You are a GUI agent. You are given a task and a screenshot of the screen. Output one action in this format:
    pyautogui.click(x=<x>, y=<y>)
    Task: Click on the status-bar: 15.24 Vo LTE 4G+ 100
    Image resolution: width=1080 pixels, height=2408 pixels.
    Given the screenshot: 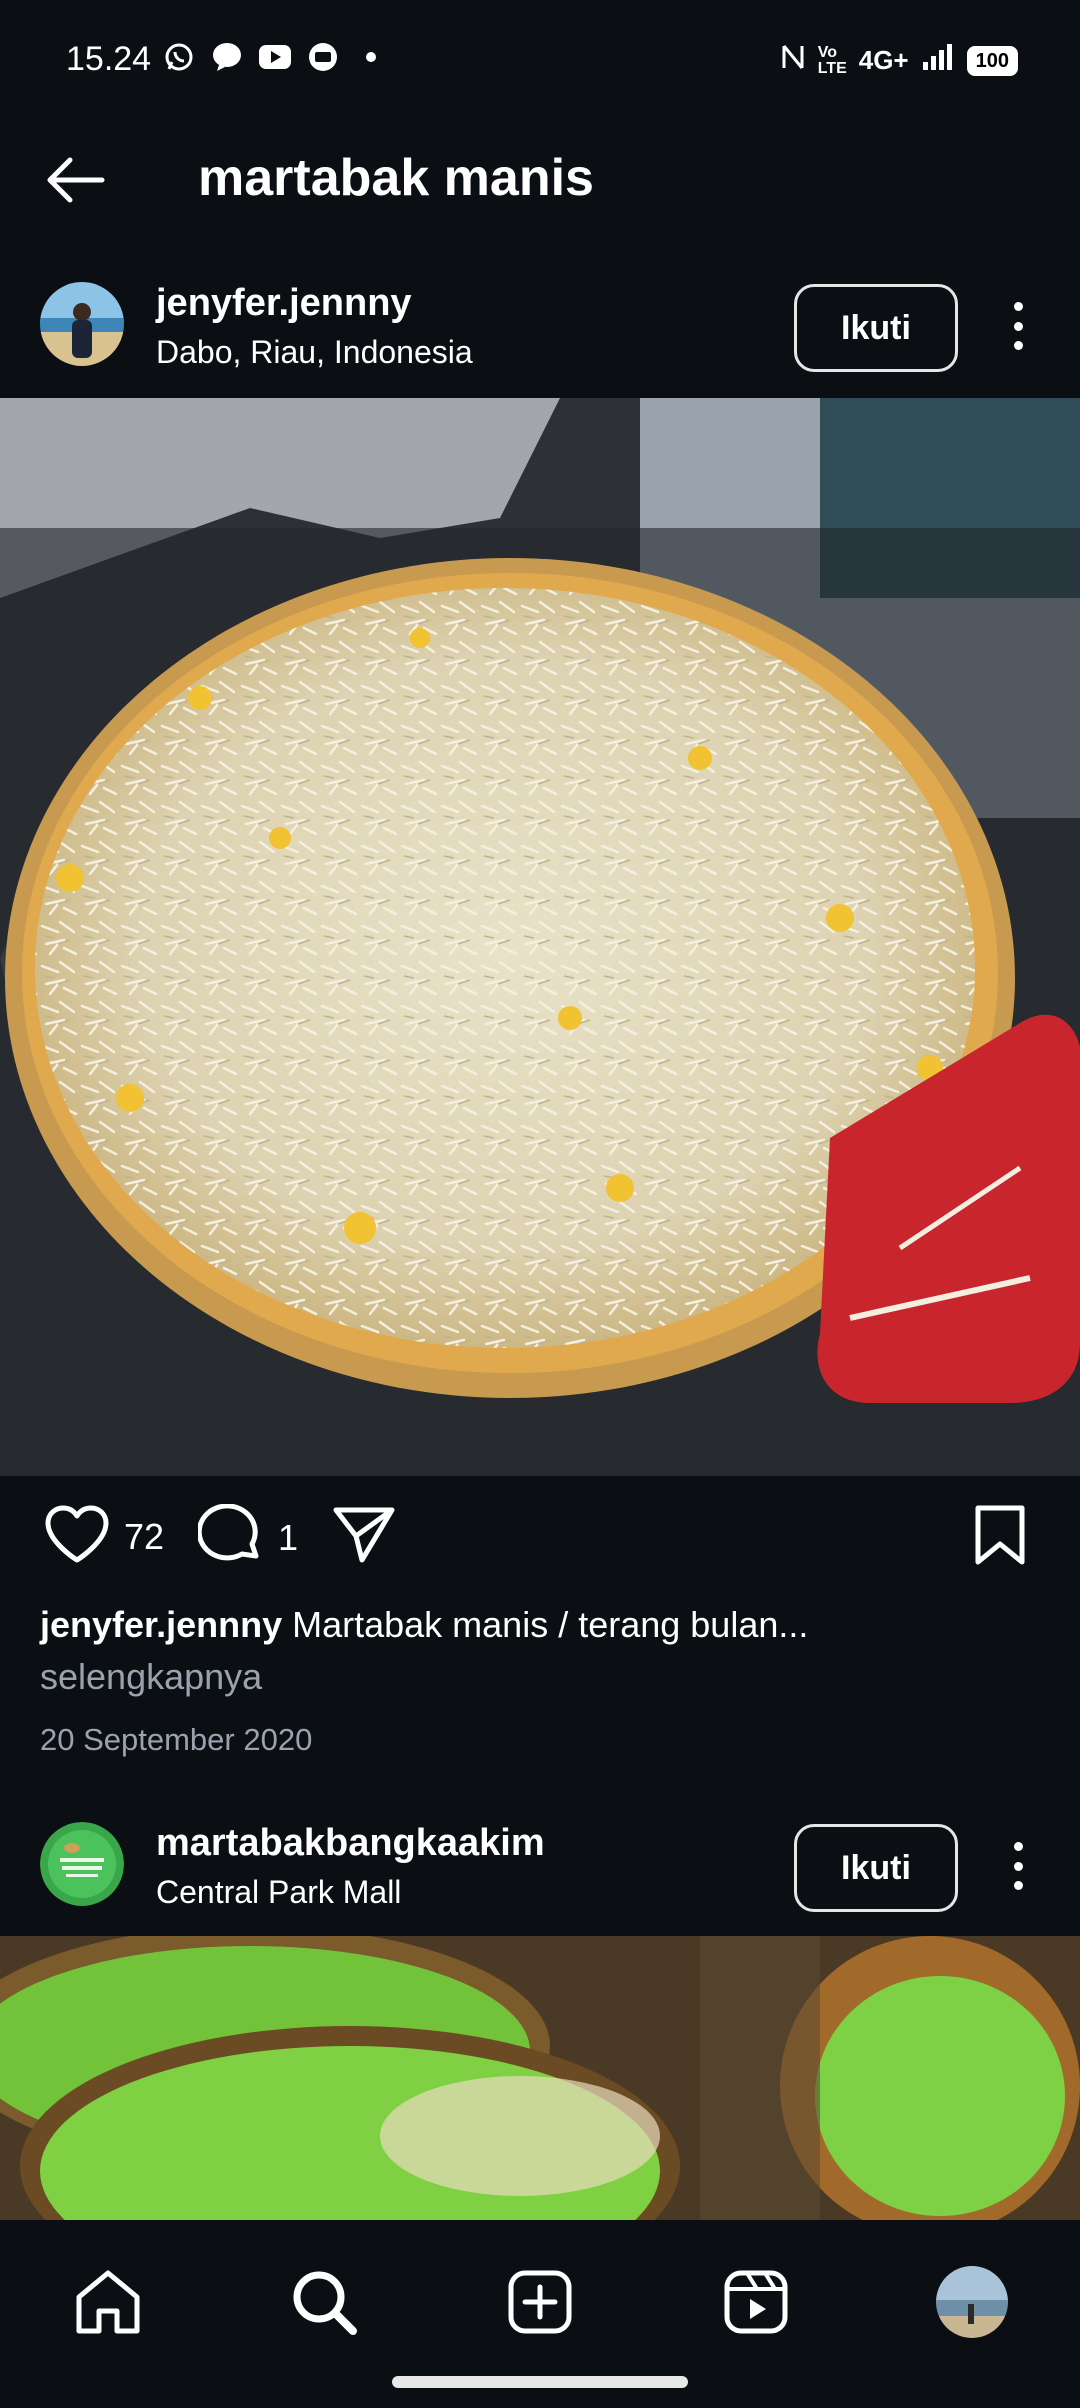 What is the action you would take?
    pyautogui.click(x=540, y=60)
    